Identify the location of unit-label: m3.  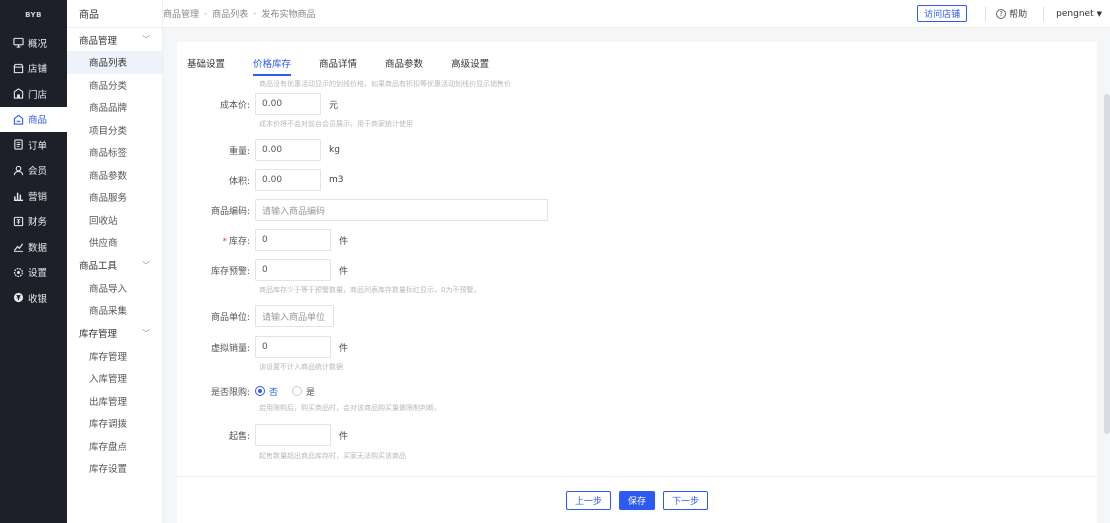
(336, 180).